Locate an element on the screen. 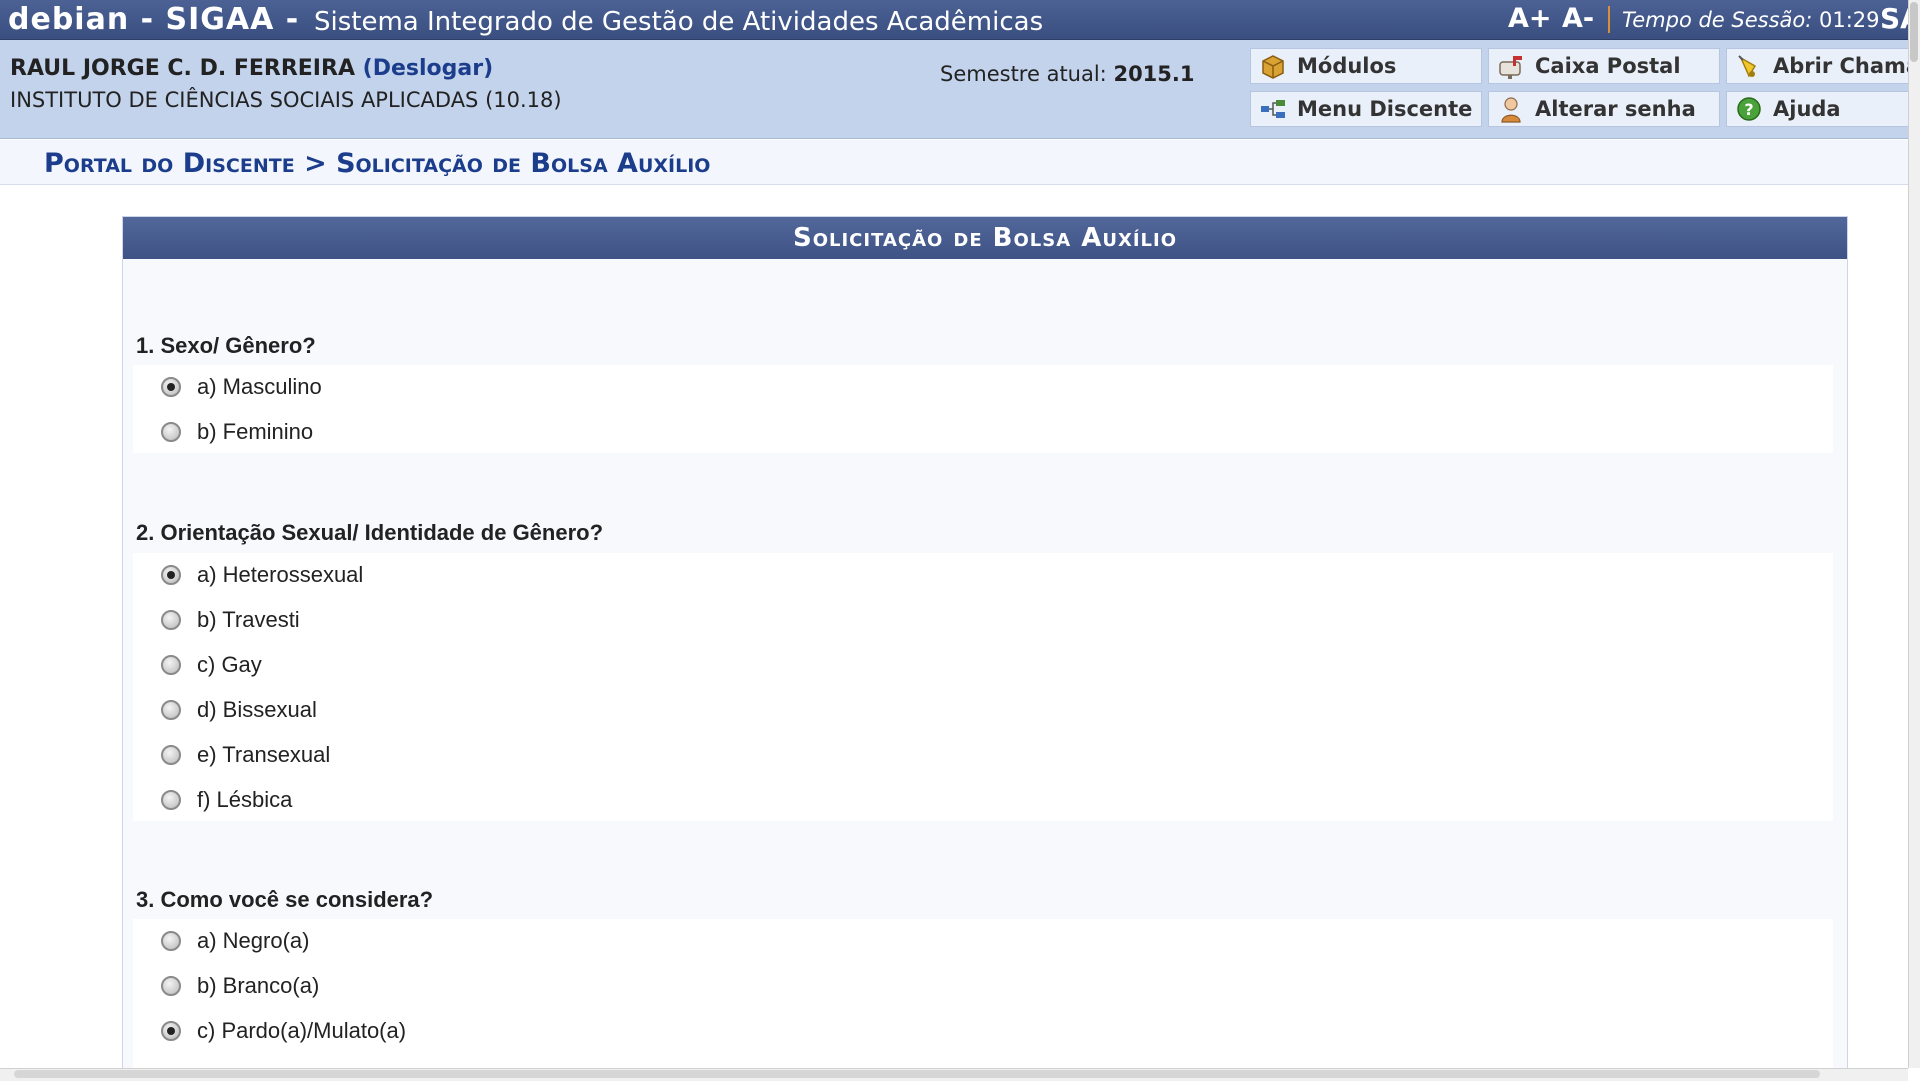  student-menu-button: Menu Discente is located at coordinates (1366, 109).